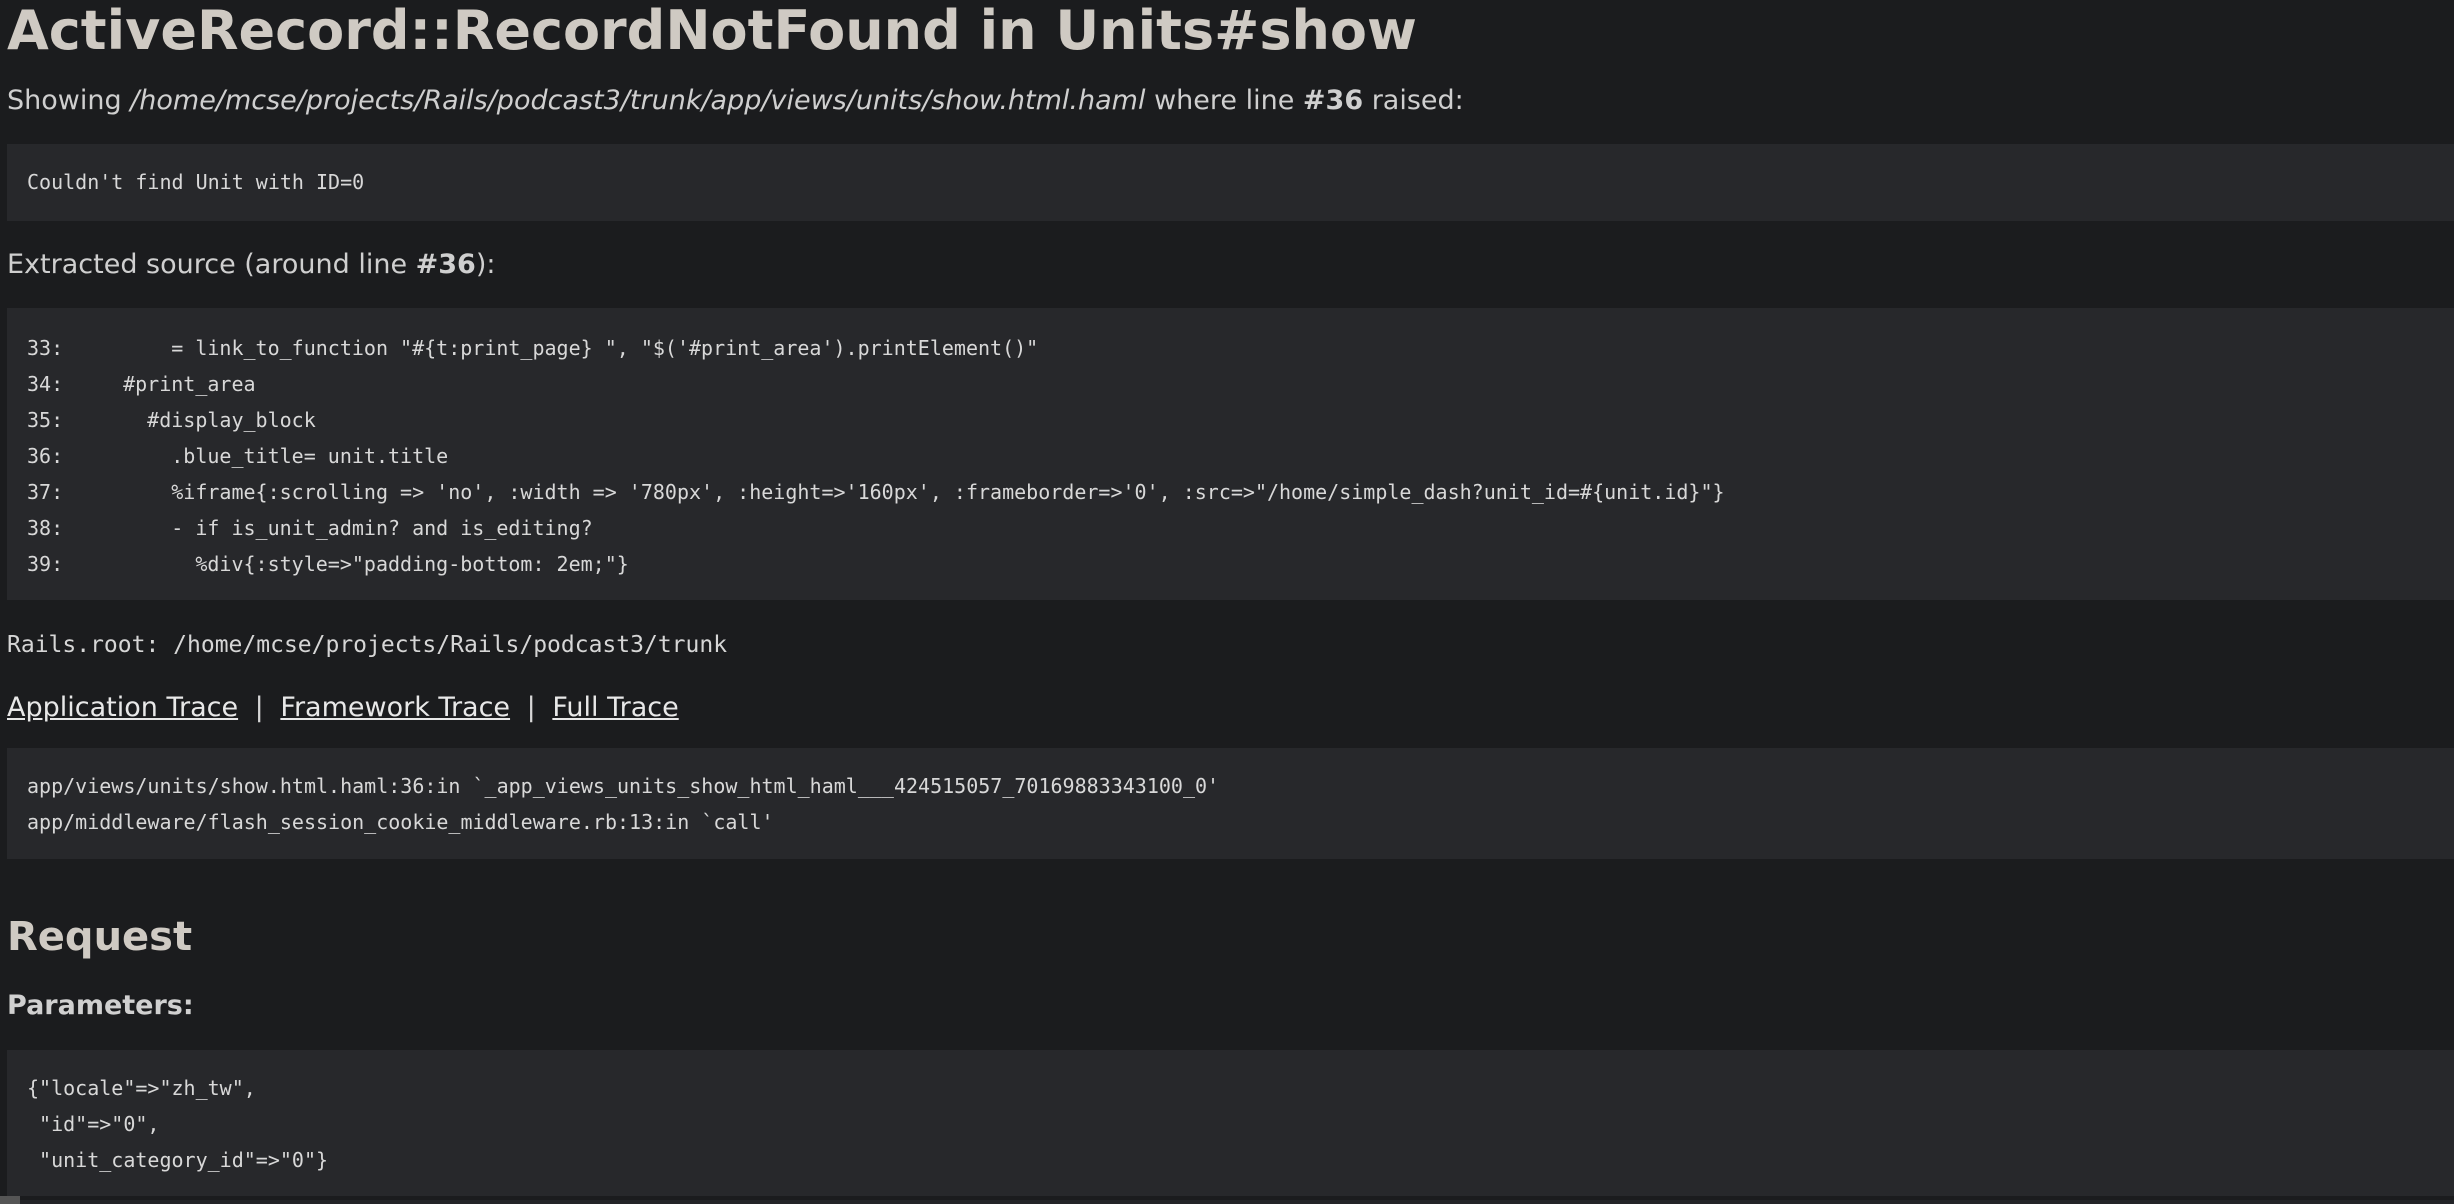 This screenshot has height=1204, width=2454. What do you see at coordinates (45, 492) in the screenshot?
I see `line-number: 37:` at bounding box center [45, 492].